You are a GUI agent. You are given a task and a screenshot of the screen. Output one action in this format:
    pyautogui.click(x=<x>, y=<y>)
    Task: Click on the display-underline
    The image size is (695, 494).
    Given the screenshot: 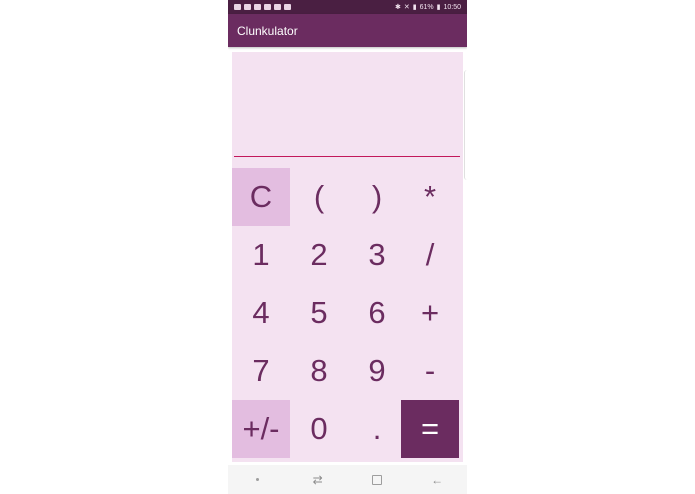 What is the action you would take?
    pyautogui.click(x=347, y=156)
    